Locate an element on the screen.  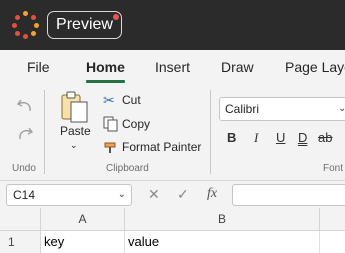
preview-label: Preview is located at coordinates (84, 24).